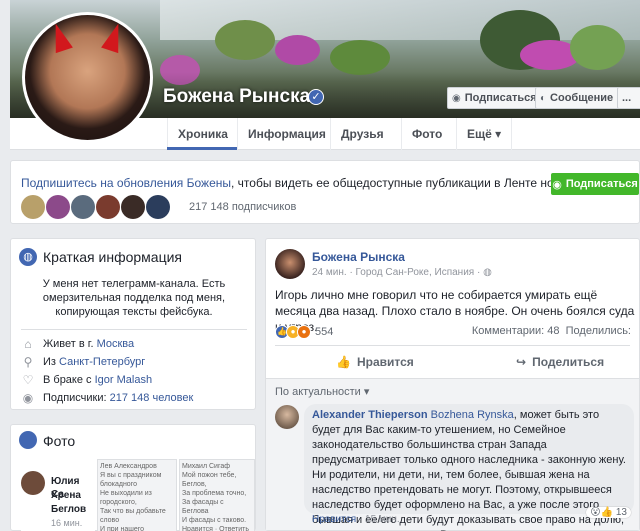 Image resolution: width=640 pixels, height=531 pixels. I want to click on comment-reactions: 😮👍 13, so click(608, 512).